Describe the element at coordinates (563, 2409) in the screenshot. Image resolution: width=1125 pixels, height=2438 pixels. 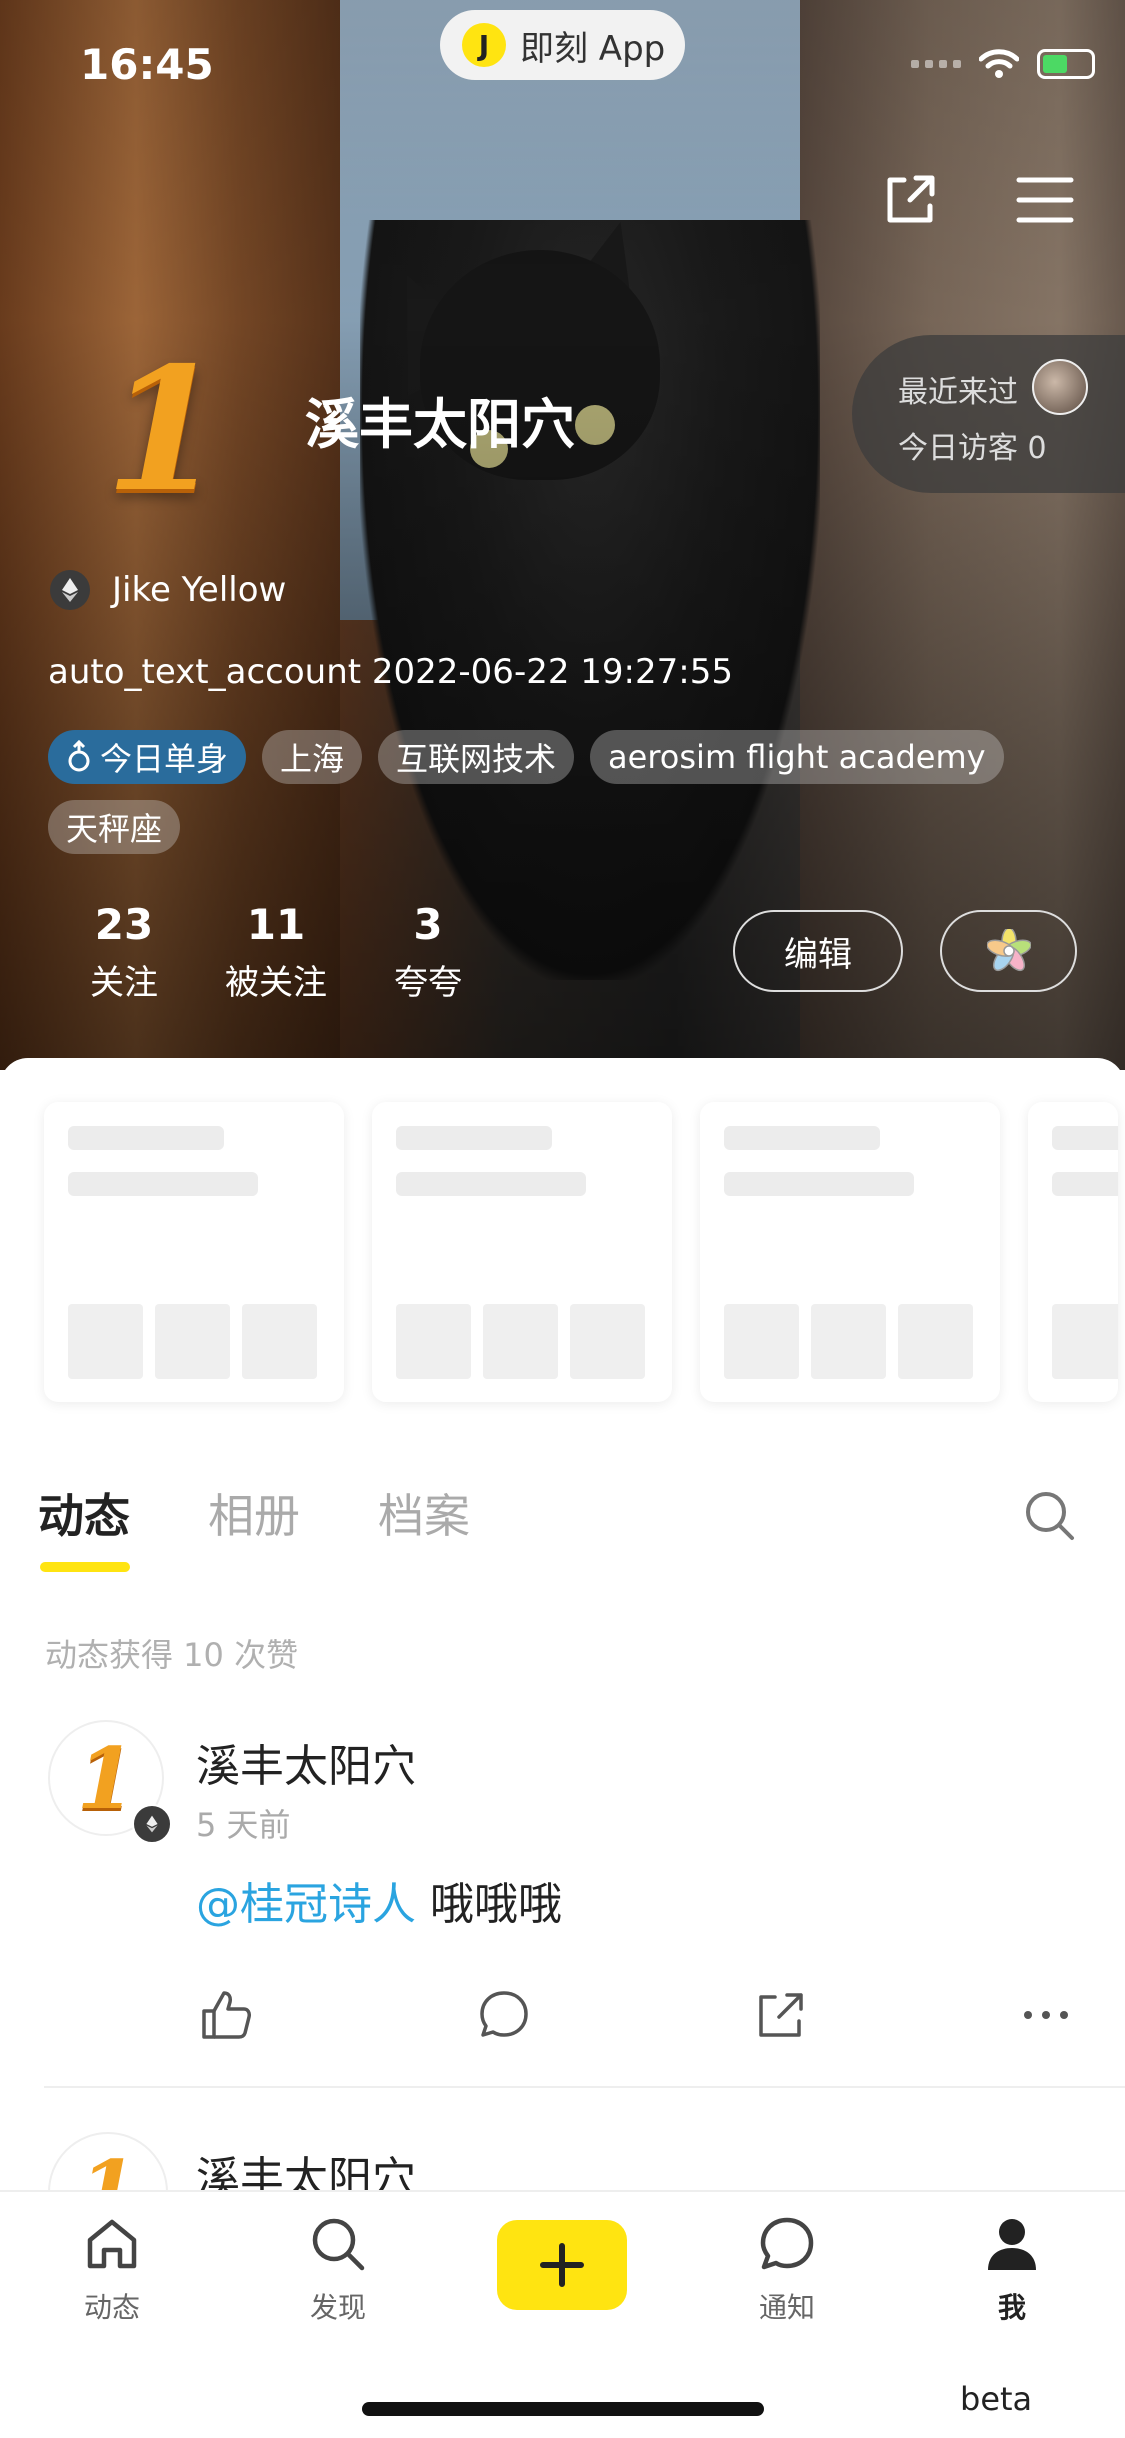
I see `home-indicator` at that location.